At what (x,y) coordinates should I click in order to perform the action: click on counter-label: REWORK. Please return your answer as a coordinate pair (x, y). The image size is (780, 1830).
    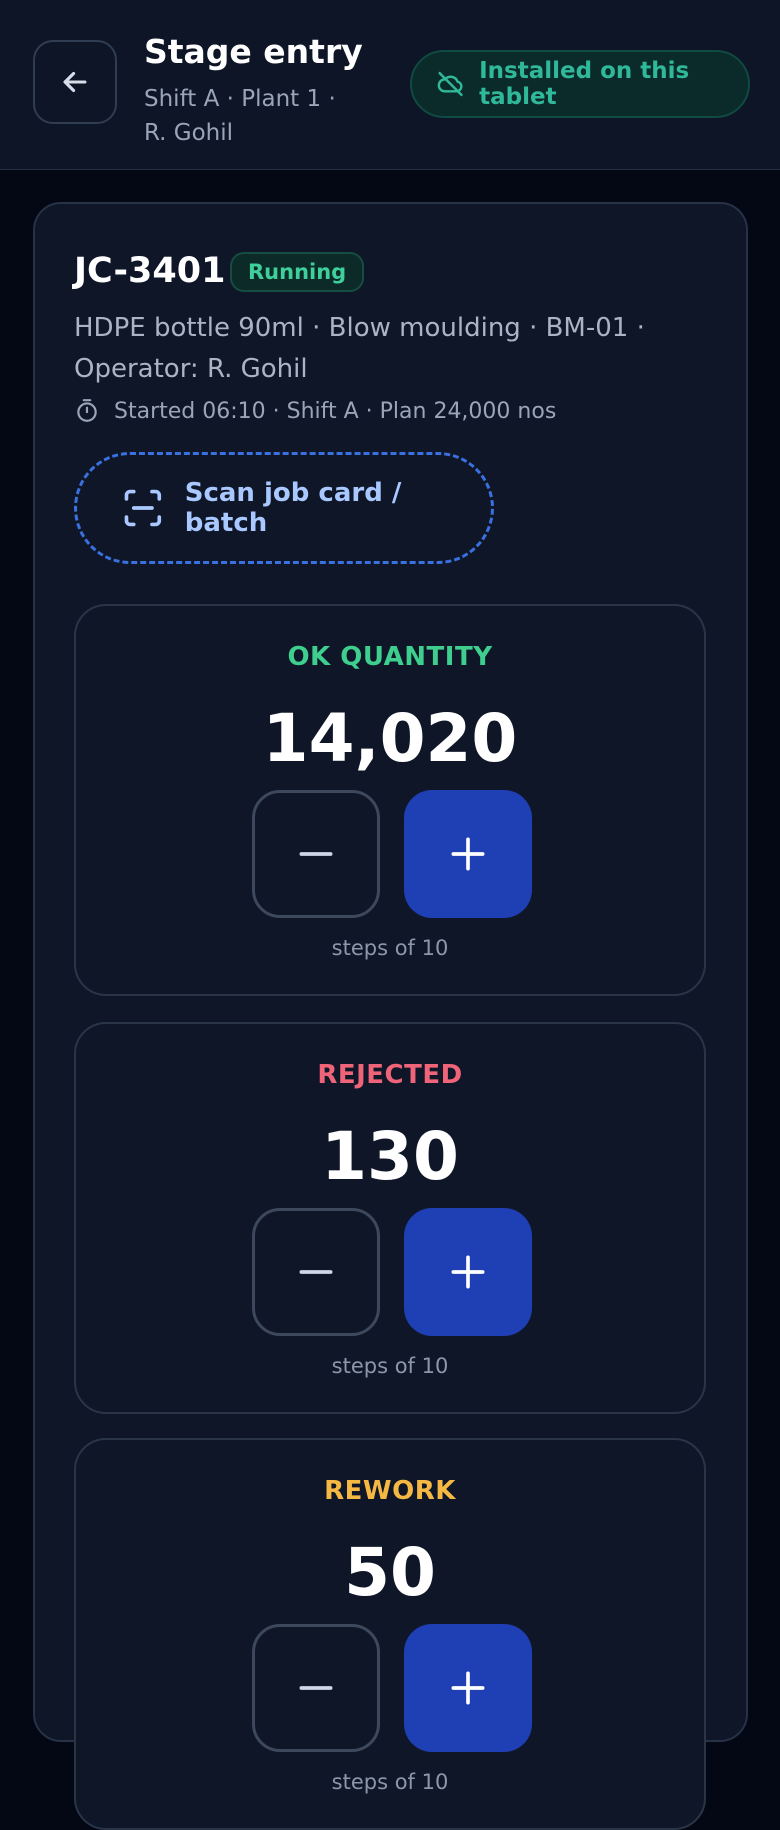
    Looking at the image, I should click on (390, 1491).